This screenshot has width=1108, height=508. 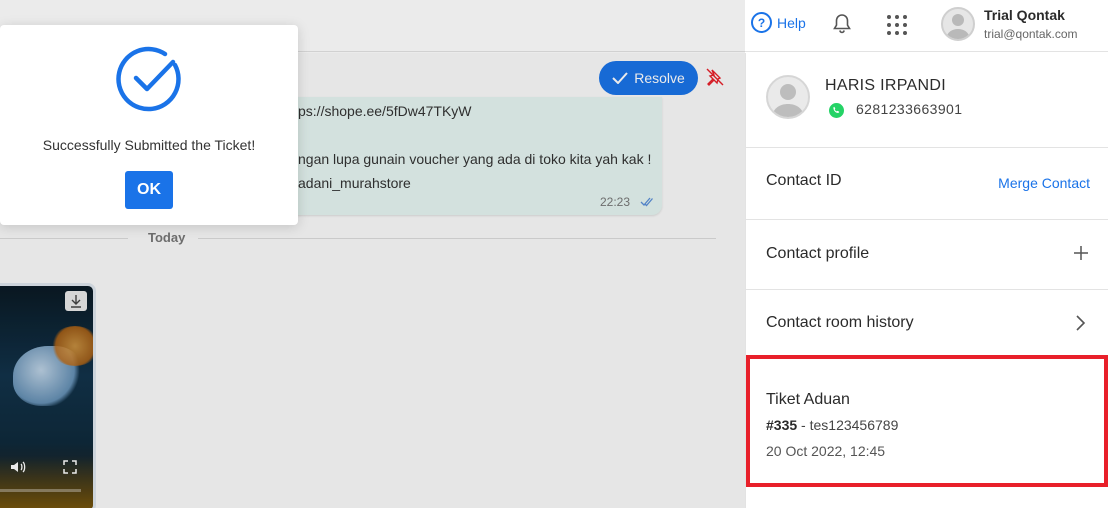 I want to click on contact-name: HARIS IRPANDI, so click(x=885, y=85).